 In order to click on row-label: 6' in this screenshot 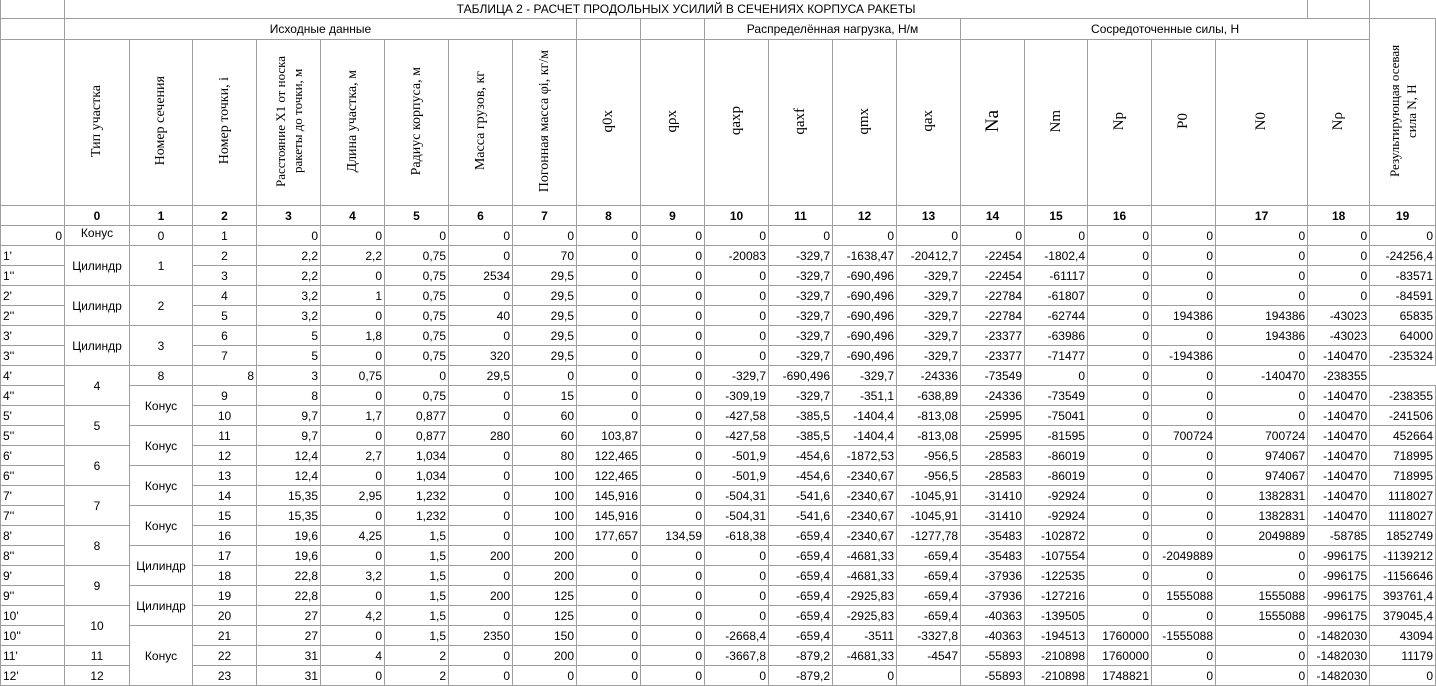, I will do `click(32, 455)`.